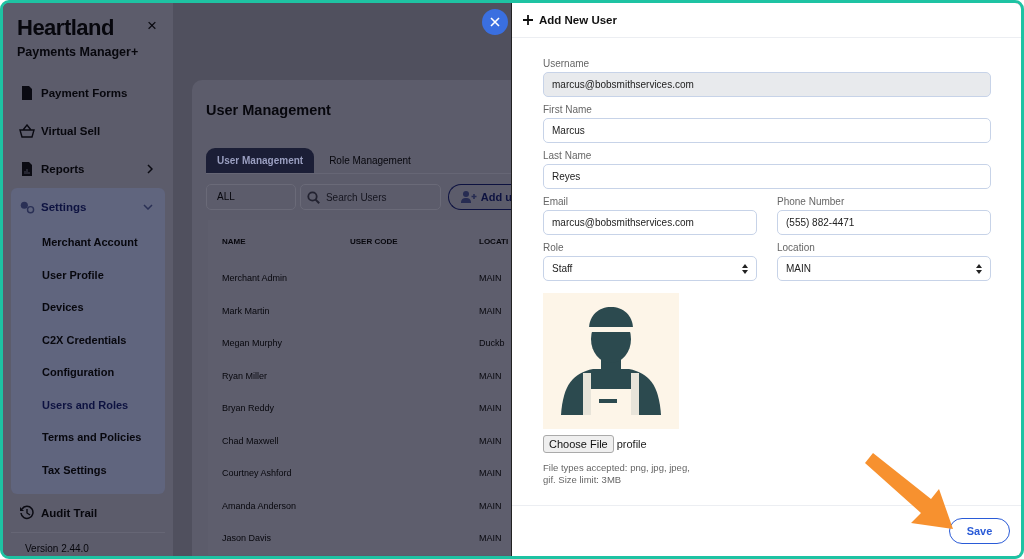 Image resolution: width=1024 pixels, height=559 pixels. Describe the element at coordinates (251, 440) in the screenshot. I see `table-cell-text: Chad Maxwell` at that location.